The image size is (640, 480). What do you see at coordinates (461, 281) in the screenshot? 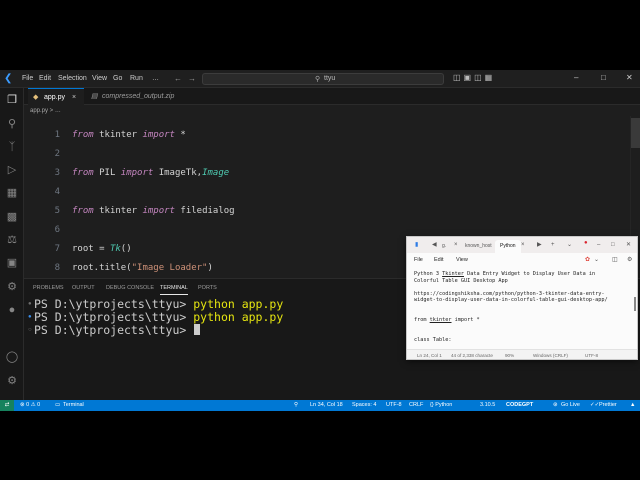
I see `notepad-text-line: Colorful Table GUI Desktop App` at bounding box center [461, 281].